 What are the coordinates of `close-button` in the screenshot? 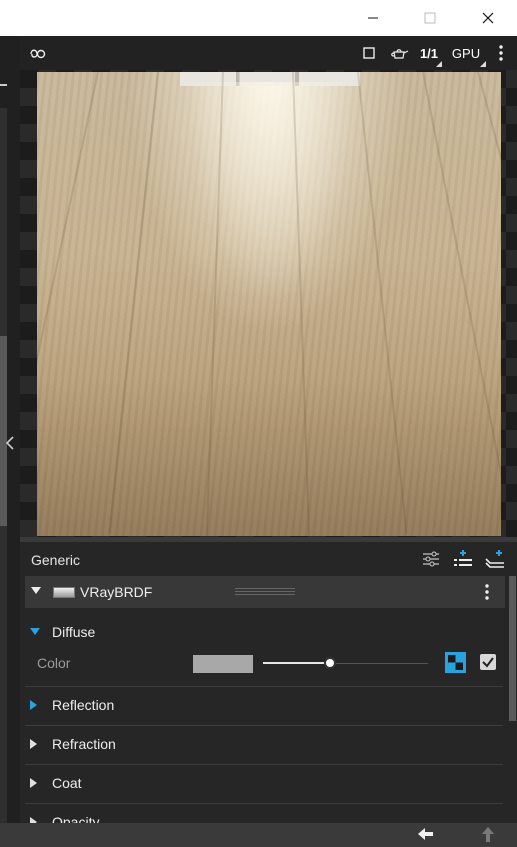 It's located at (487, 18).